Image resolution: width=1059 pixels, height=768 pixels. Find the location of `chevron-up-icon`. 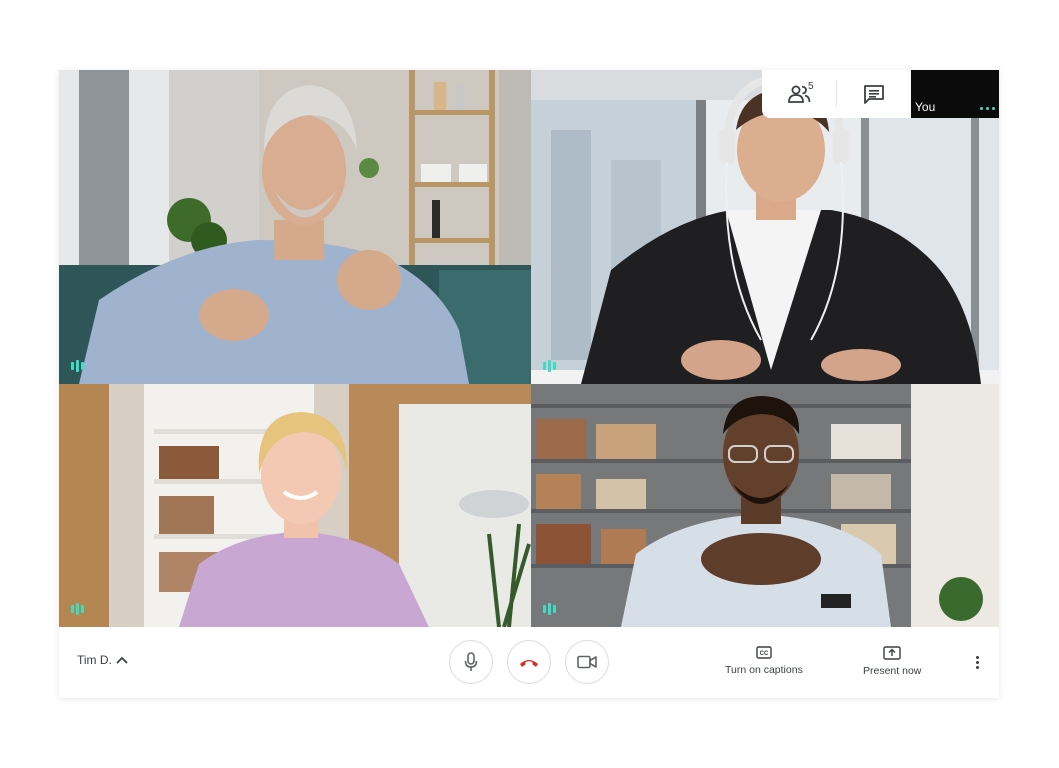

chevron-up-icon is located at coordinates (122, 660).